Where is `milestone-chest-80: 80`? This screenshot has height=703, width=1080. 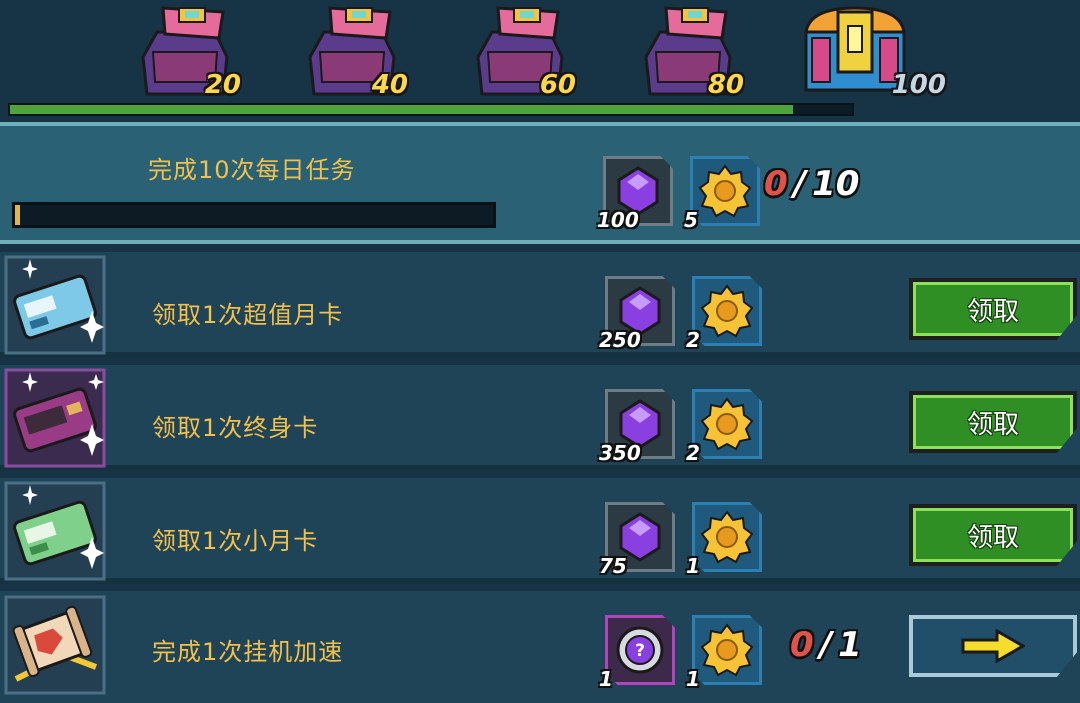
milestone-chest-80: 80 is located at coordinates (693, 52).